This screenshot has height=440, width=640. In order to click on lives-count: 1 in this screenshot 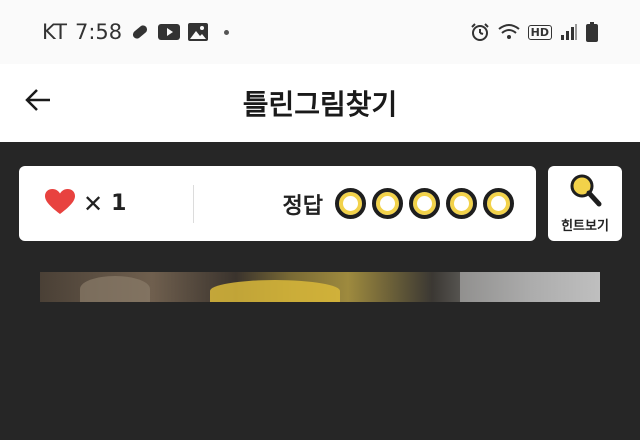, I will do `click(119, 203)`.